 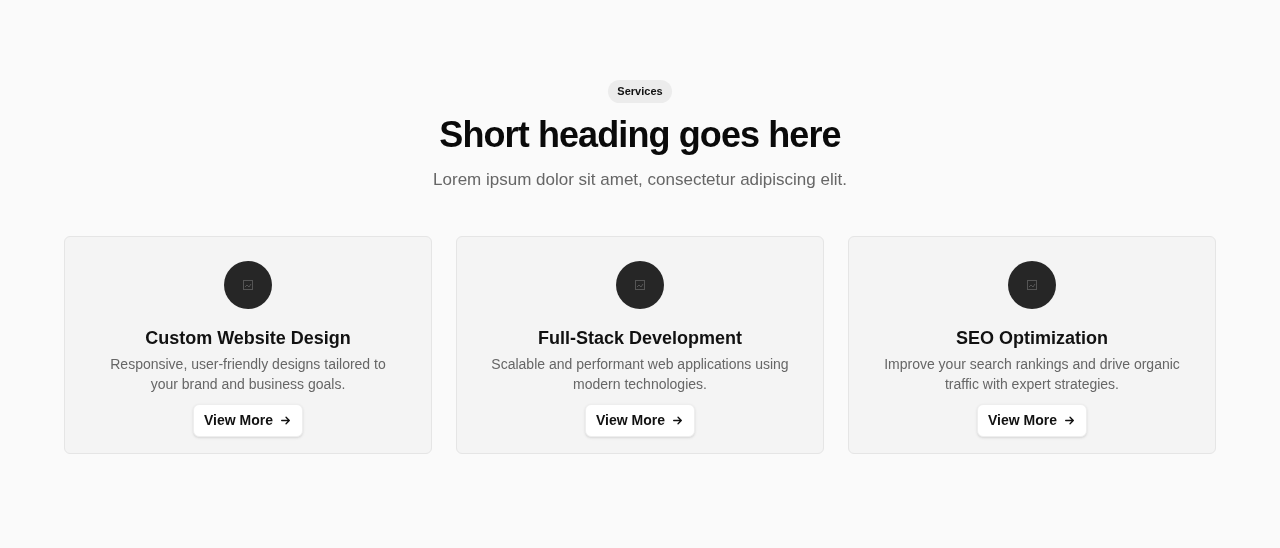 I want to click on card-title: Full-Stack Development, so click(x=639, y=338).